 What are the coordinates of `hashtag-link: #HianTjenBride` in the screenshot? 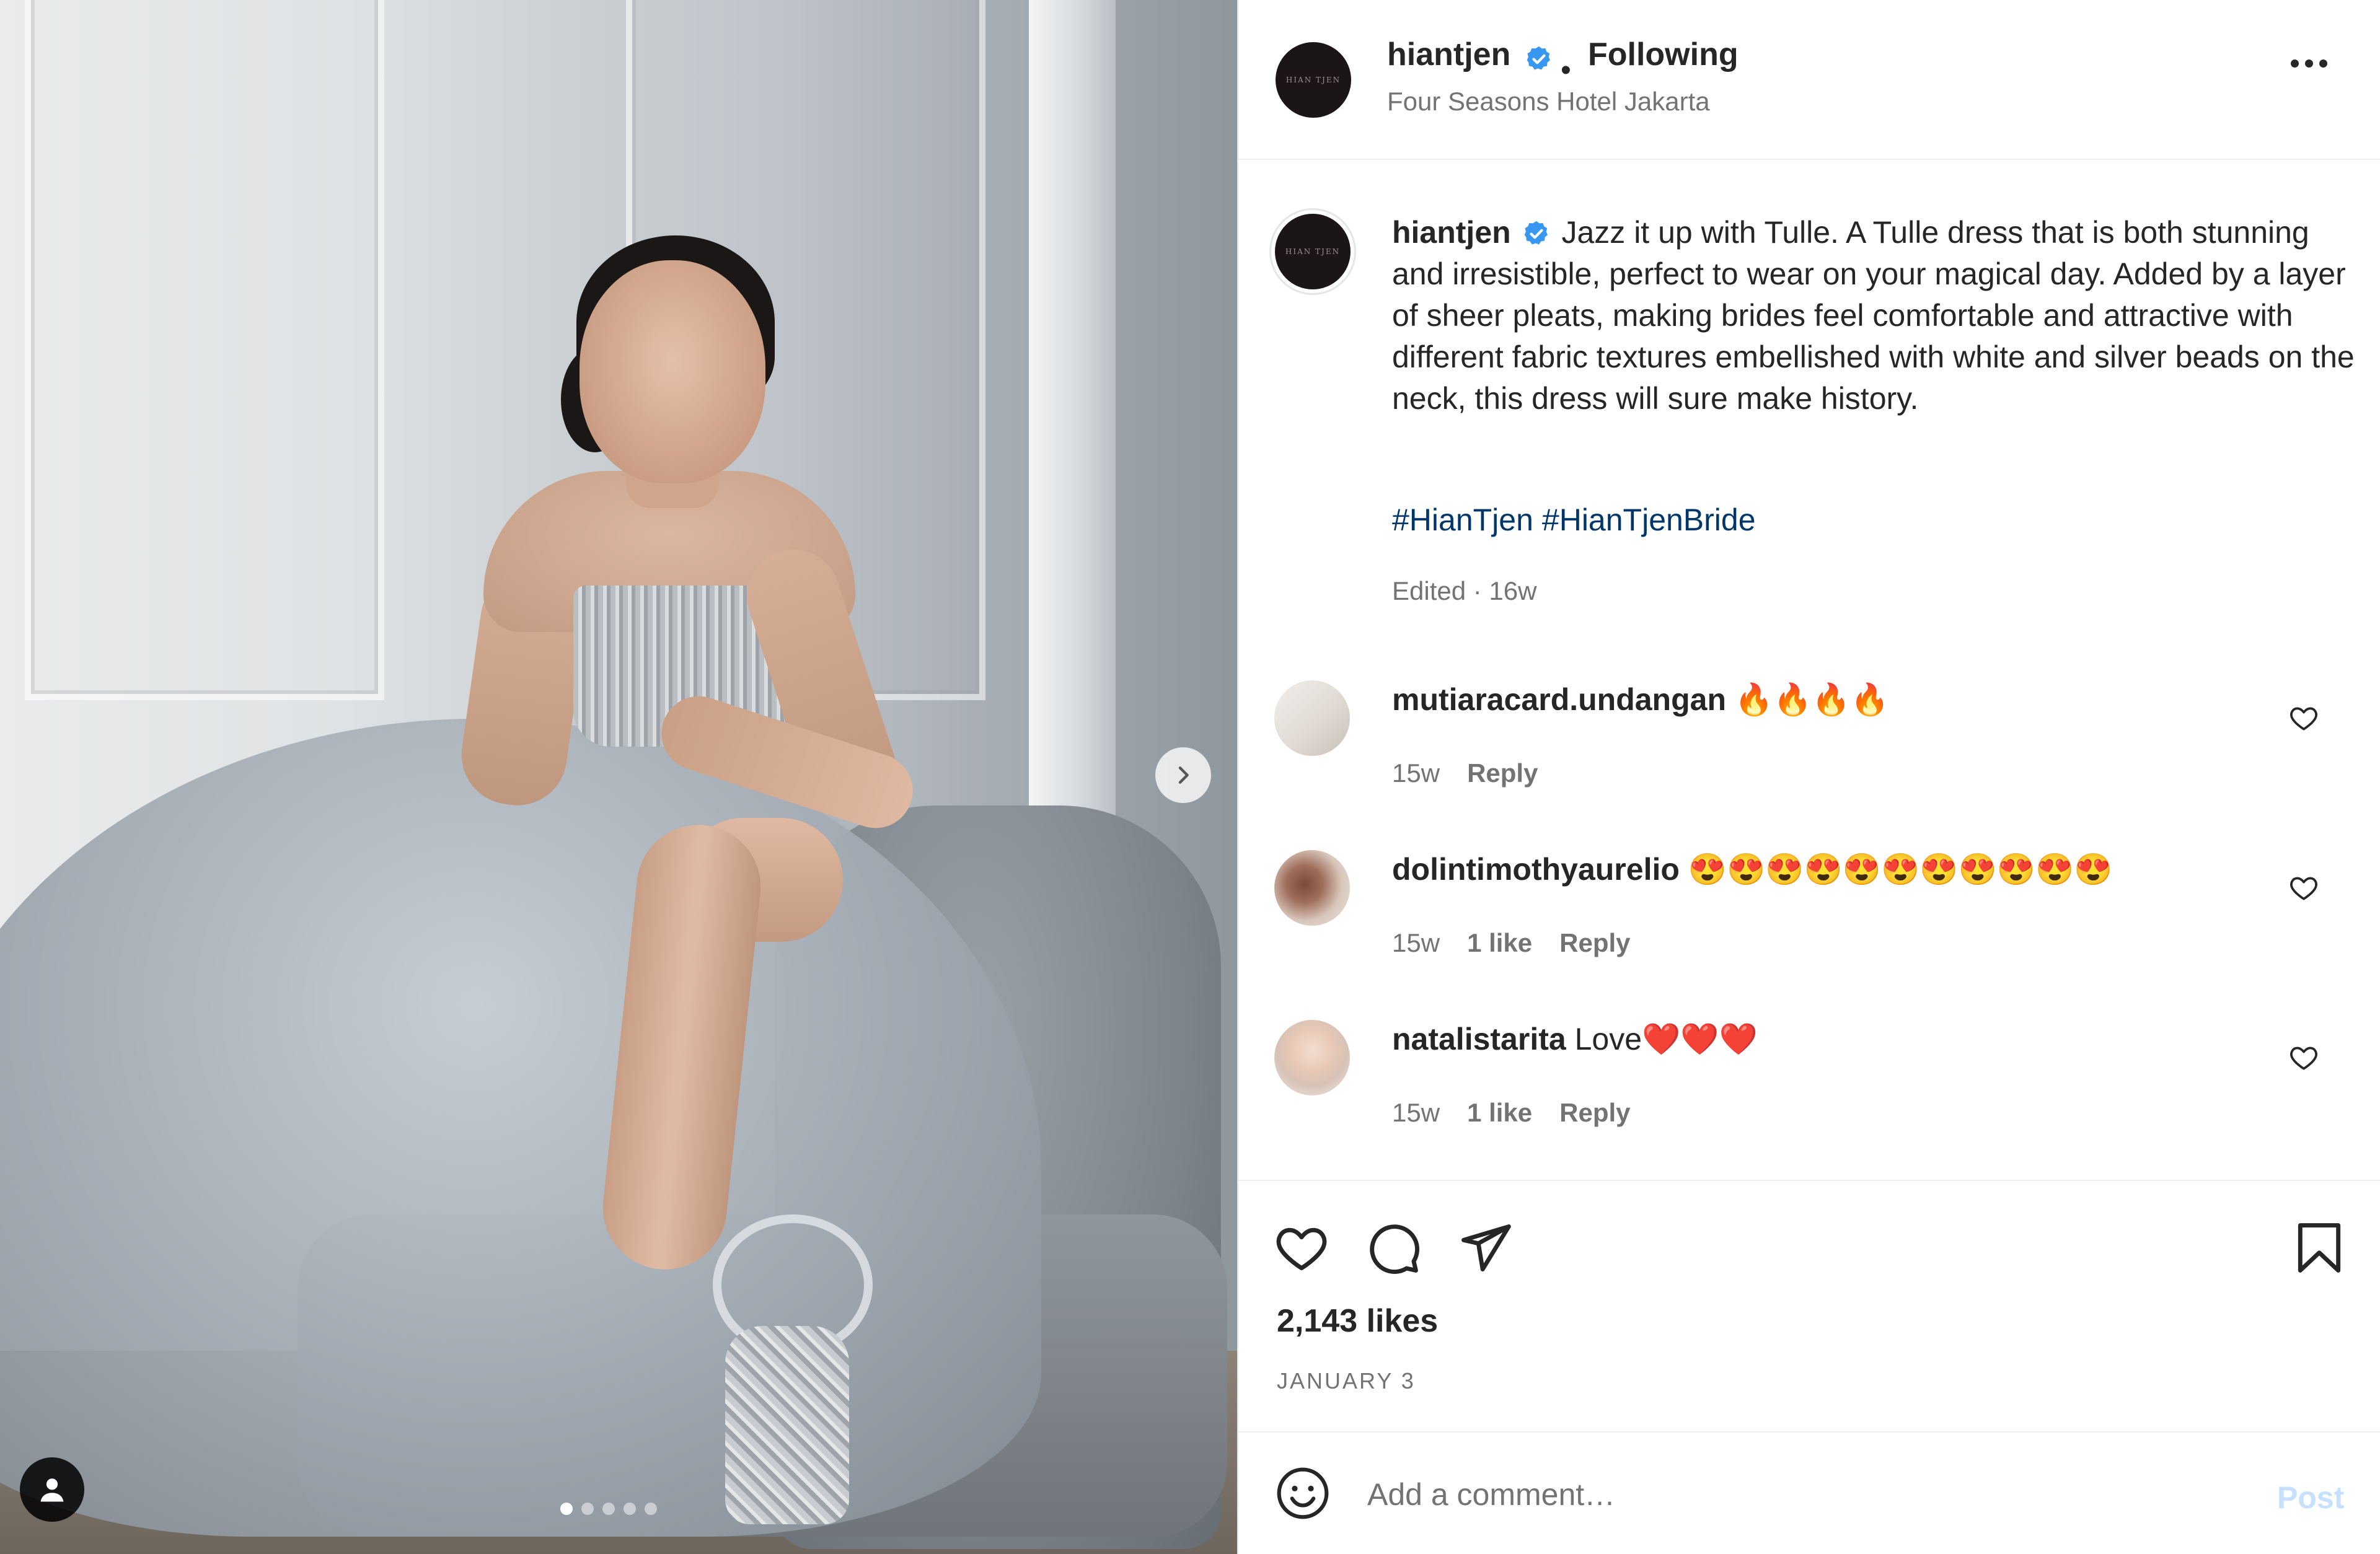 It's located at (1649, 520).